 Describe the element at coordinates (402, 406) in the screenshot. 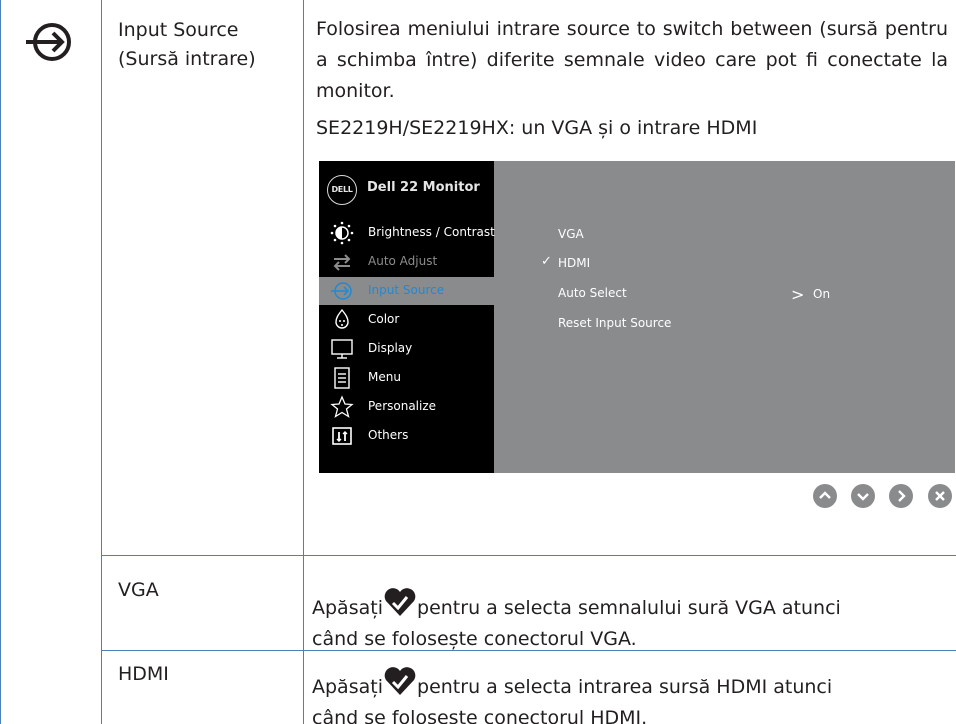

I see `osd-menu-label: Personalize` at that location.